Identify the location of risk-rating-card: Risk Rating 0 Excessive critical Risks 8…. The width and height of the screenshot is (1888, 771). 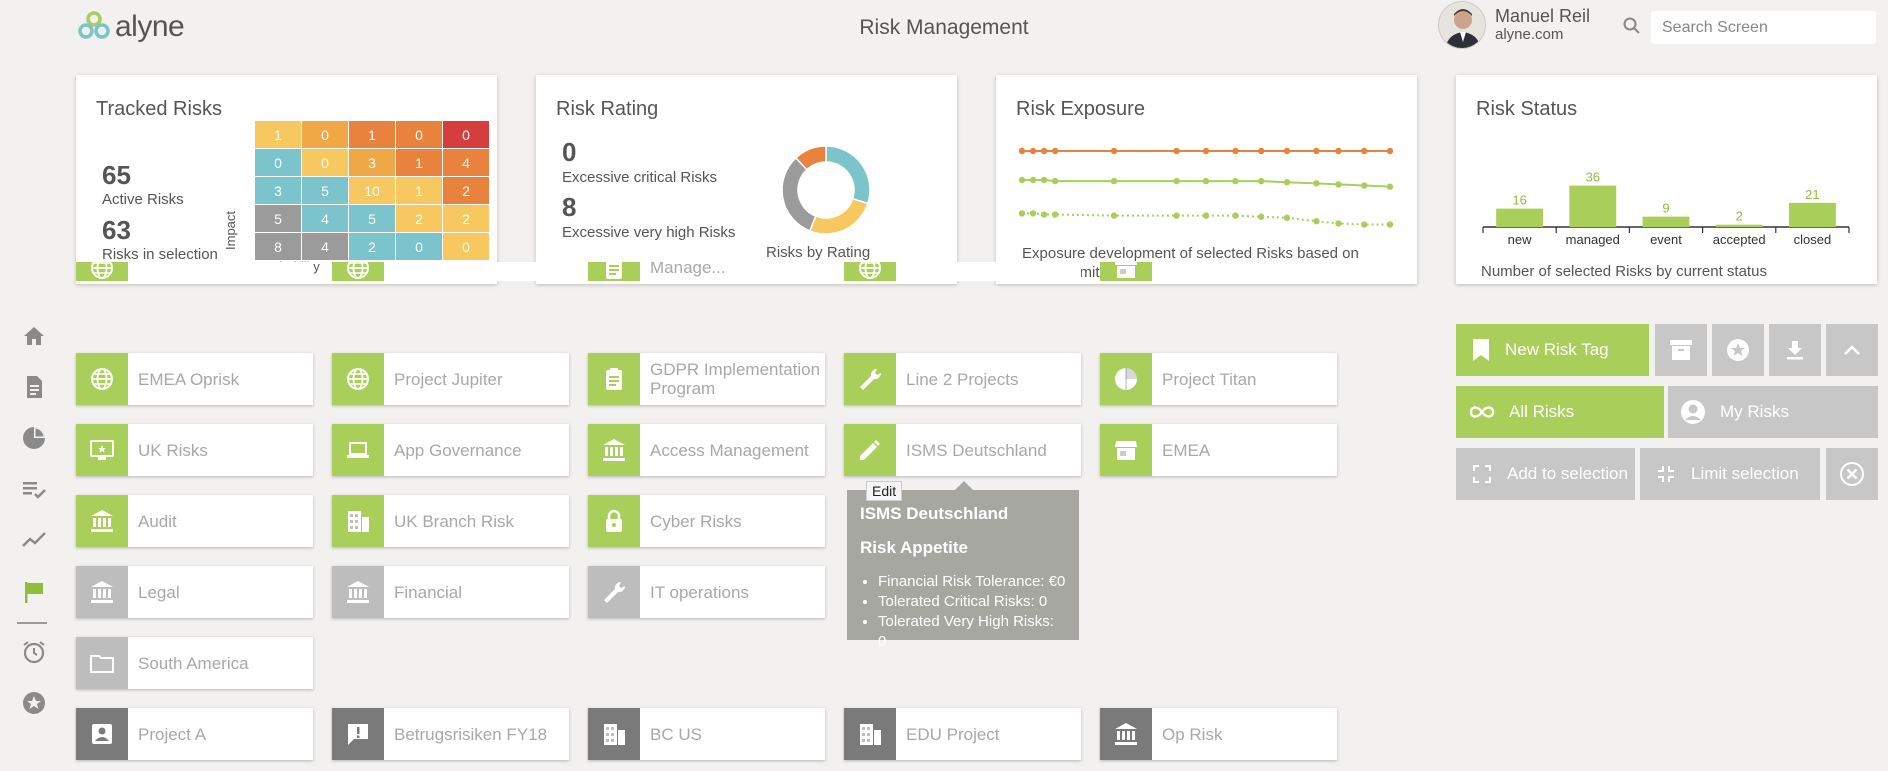
(746, 179).